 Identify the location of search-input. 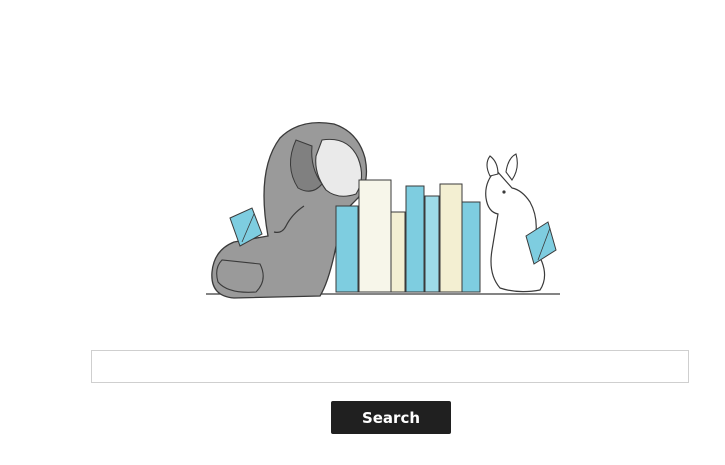
(390, 366).